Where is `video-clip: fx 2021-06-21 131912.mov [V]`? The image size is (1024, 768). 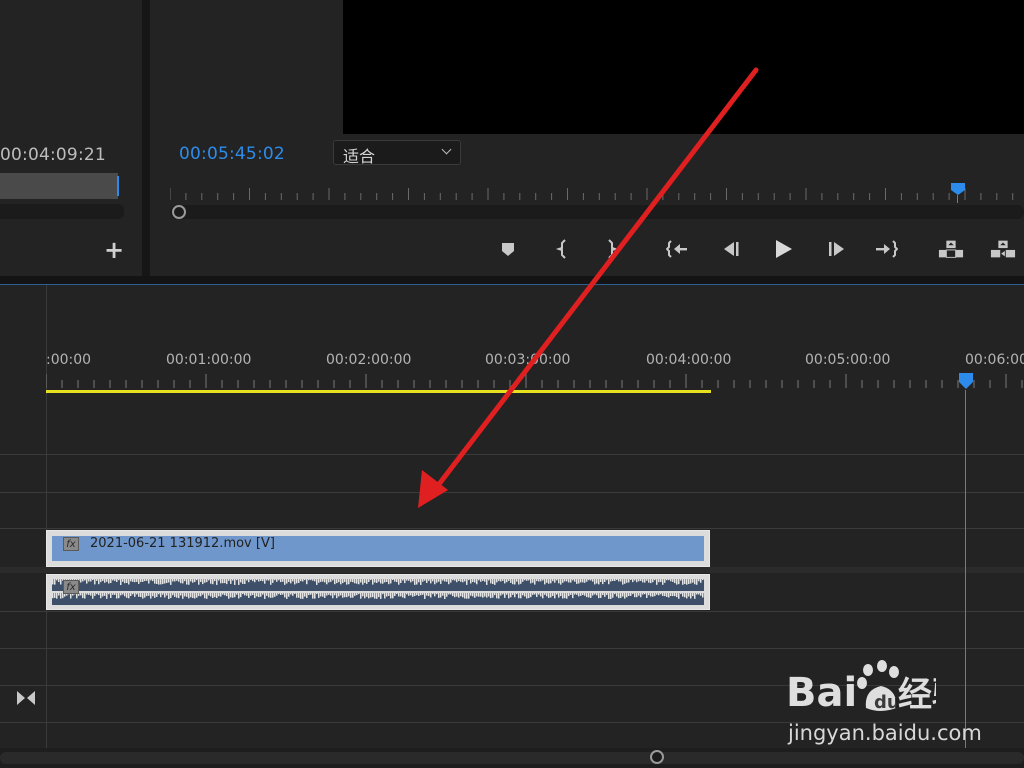 video-clip: fx 2021-06-21 131912.mov [V] is located at coordinates (378, 548).